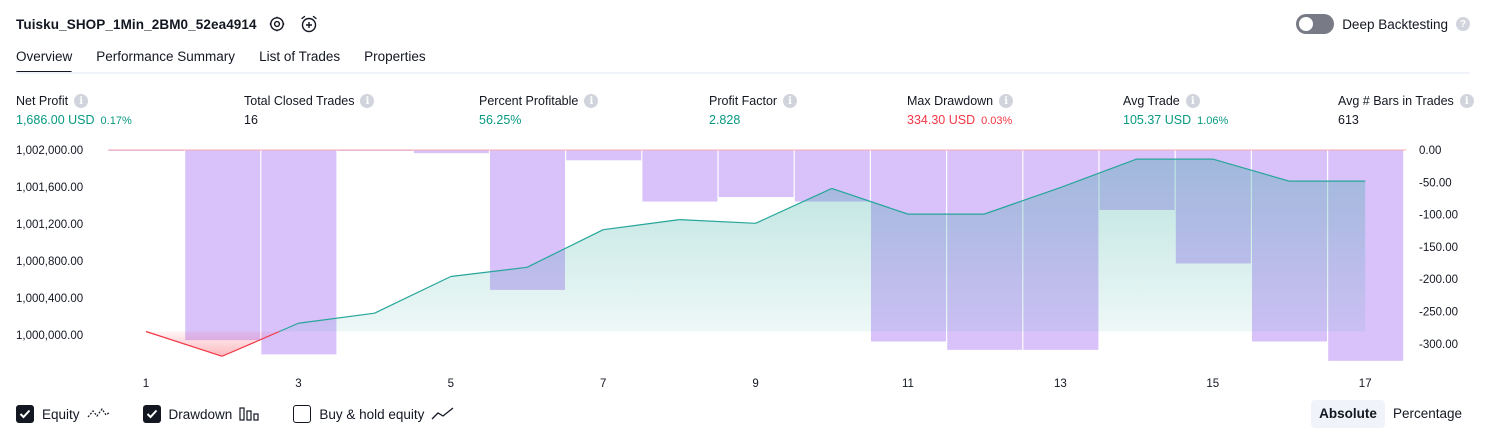 This screenshot has width=1486, height=438. What do you see at coordinates (42, 101) in the screenshot?
I see `metric-label: Net Profit` at bounding box center [42, 101].